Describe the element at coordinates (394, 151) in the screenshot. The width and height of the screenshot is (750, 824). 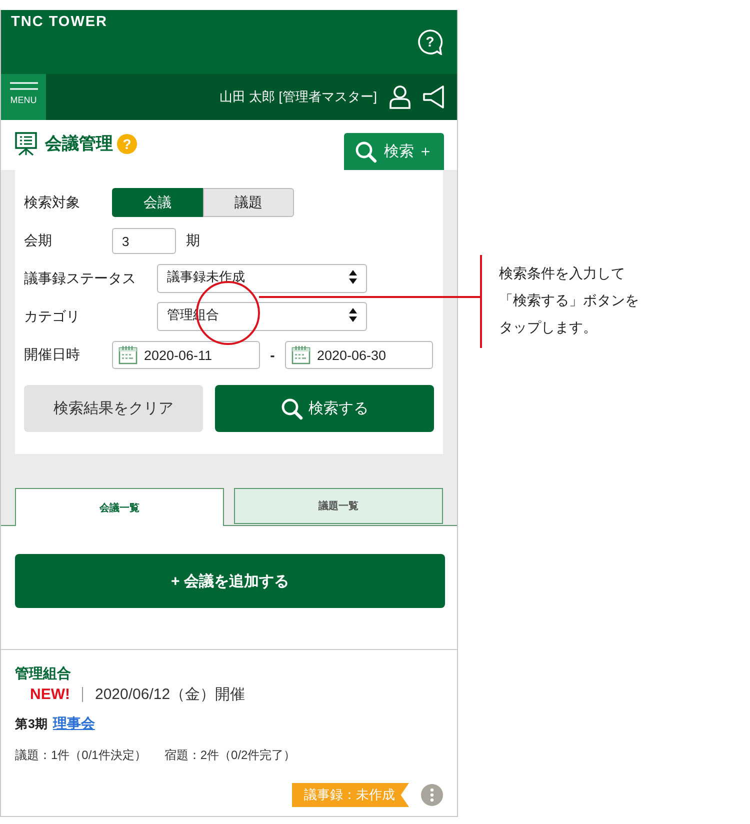
I see `search-toggle-button: 検索 ＋` at that location.